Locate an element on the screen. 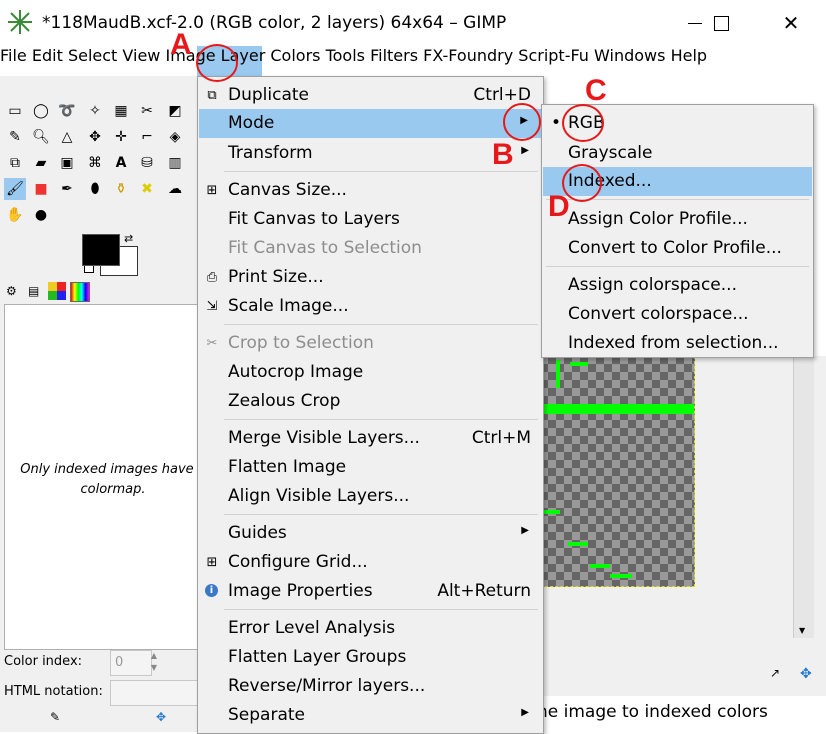  smudge-icon: ☁ is located at coordinates (175, 189).